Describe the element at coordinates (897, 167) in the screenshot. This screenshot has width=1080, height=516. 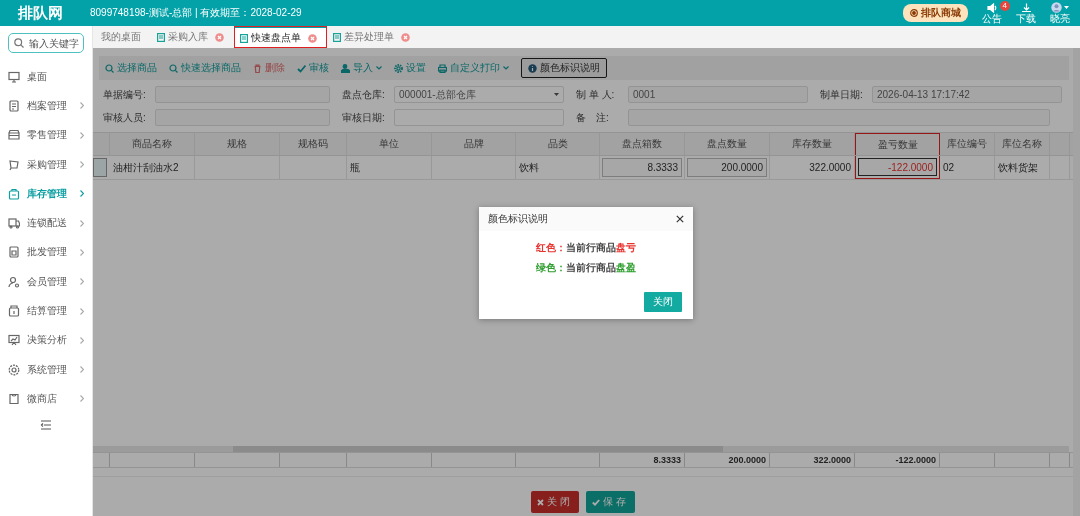
I see `cell-input: -122.0000` at that location.